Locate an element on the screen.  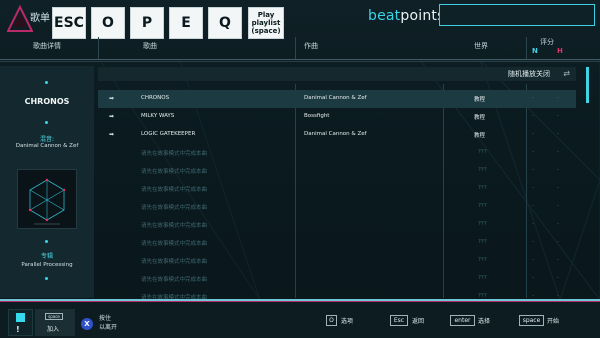
album-cover-art is located at coordinates (47, 199).